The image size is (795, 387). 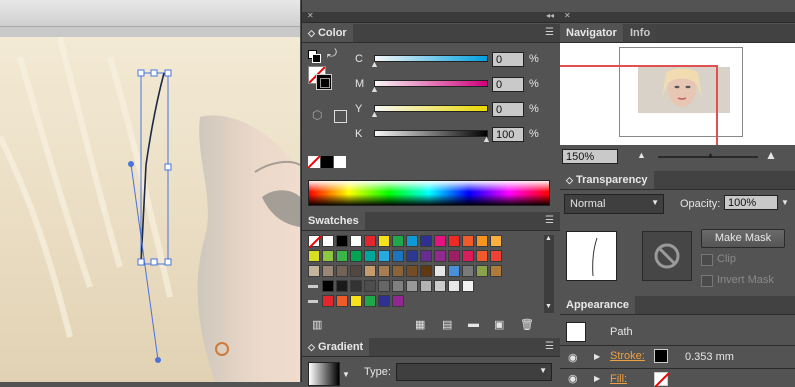 I want to click on delete-swatch-icon: 🗑︎, so click(x=527, y=324).